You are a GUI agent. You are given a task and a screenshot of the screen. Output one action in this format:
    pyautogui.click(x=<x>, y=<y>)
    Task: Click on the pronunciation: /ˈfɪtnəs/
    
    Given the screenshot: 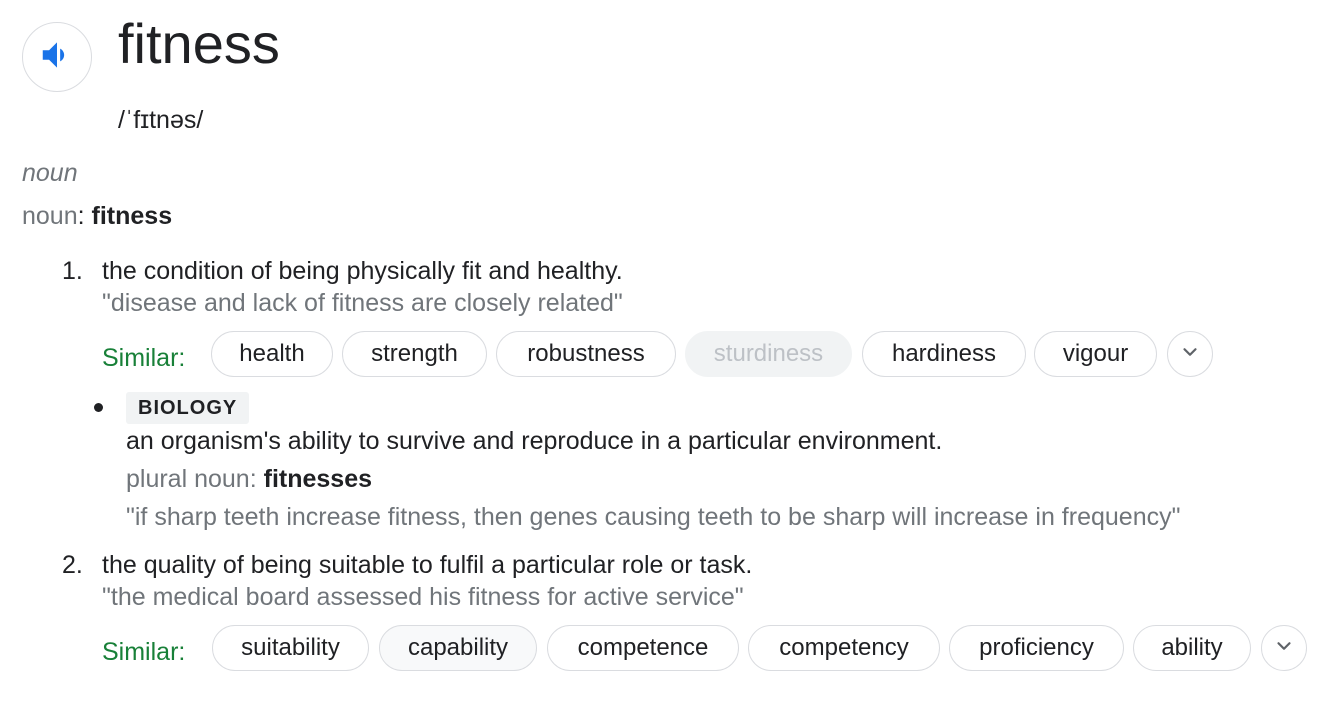 What is the action you would take?
    pyautogui.click(x=161, y=120)
    